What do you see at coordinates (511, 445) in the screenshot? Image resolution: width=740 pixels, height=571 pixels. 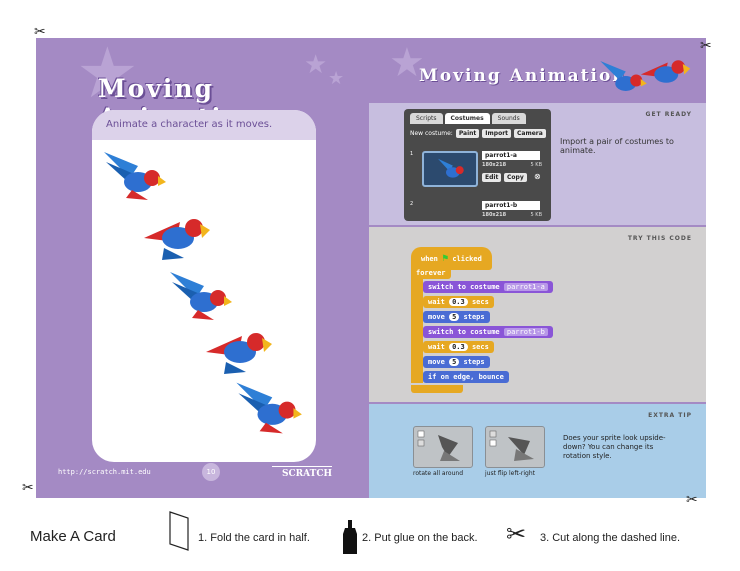 I see `parrot-silhouette-icon` at bounding box center [511, 445].